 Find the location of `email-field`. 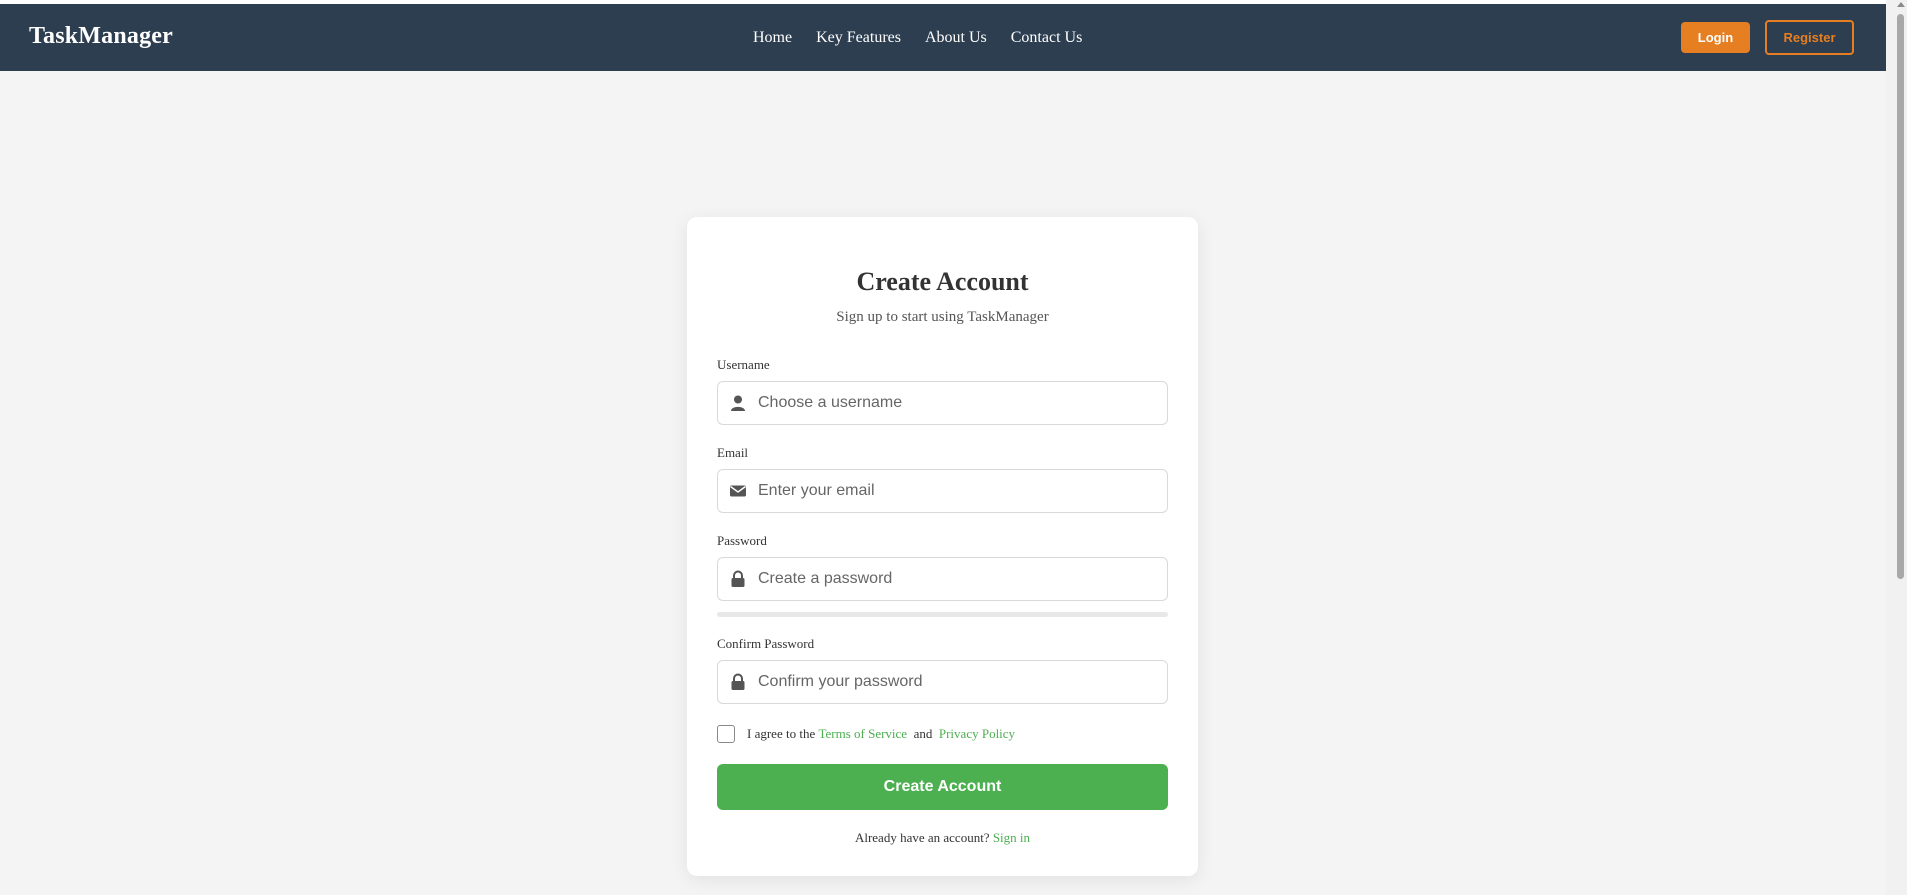

email-field is located at coordinates (942, 491).